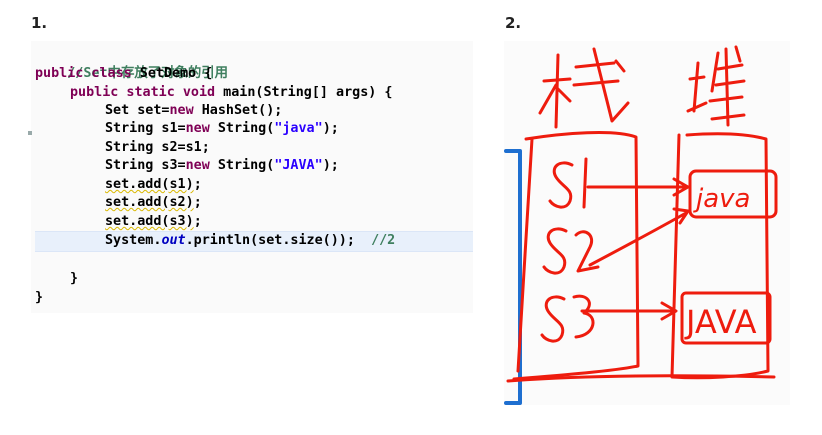 The height and width of the screenshot is (435, 822). I want to click on code-comment: //Set中存放了对象的引用, so click(131, 64).